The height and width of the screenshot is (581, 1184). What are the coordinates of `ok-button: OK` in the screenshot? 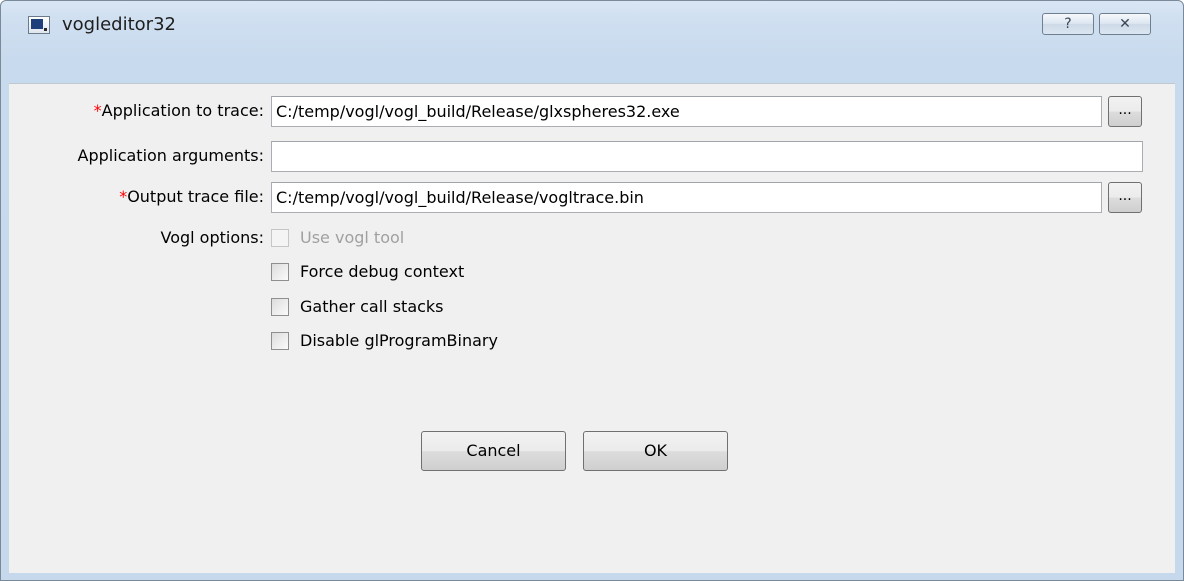 It's located at (655, 451).